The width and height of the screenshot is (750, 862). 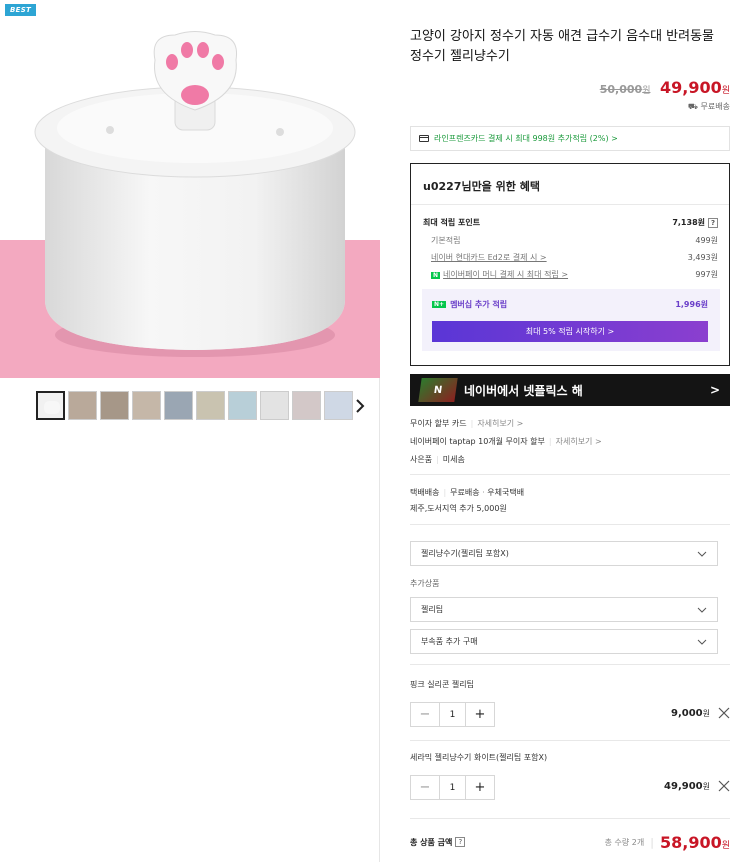 I want to click on membership-box: N+ 멤버십 추가 적립 1,996원 최대 5% 적립 시작하기 >, so click(x=571, y=320).